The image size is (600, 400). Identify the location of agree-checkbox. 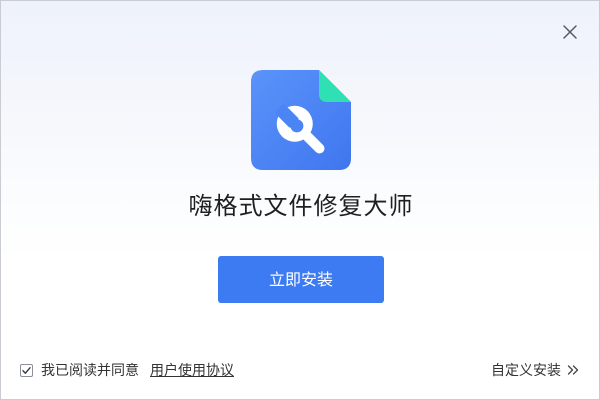
(26, 370).